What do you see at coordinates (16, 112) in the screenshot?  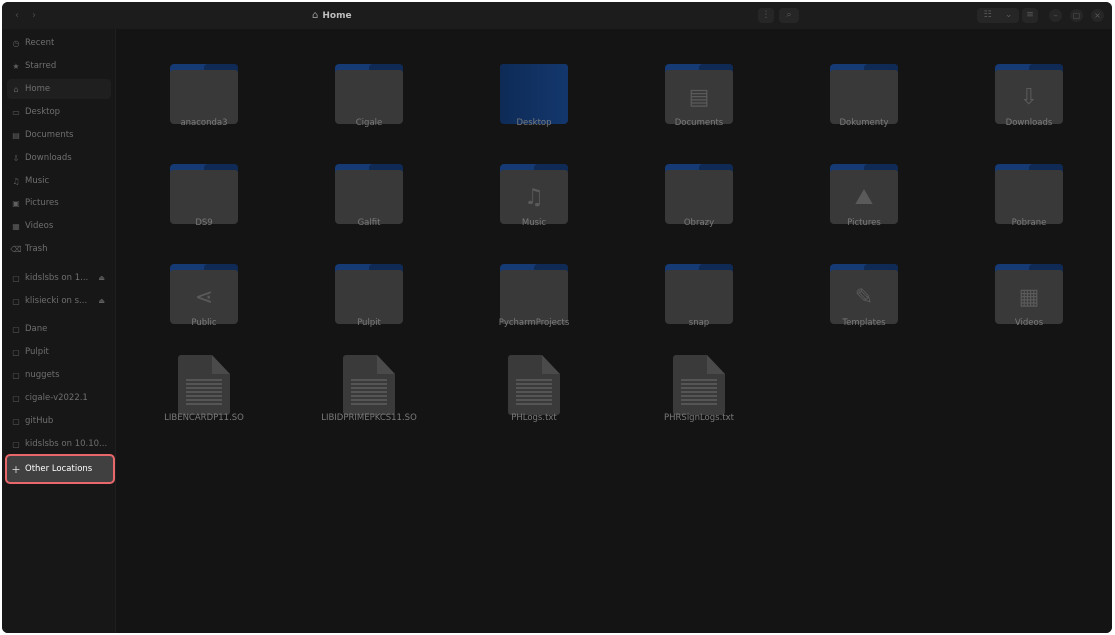 I see `desktop-icon: ▭` at bounding box center [16, 112].